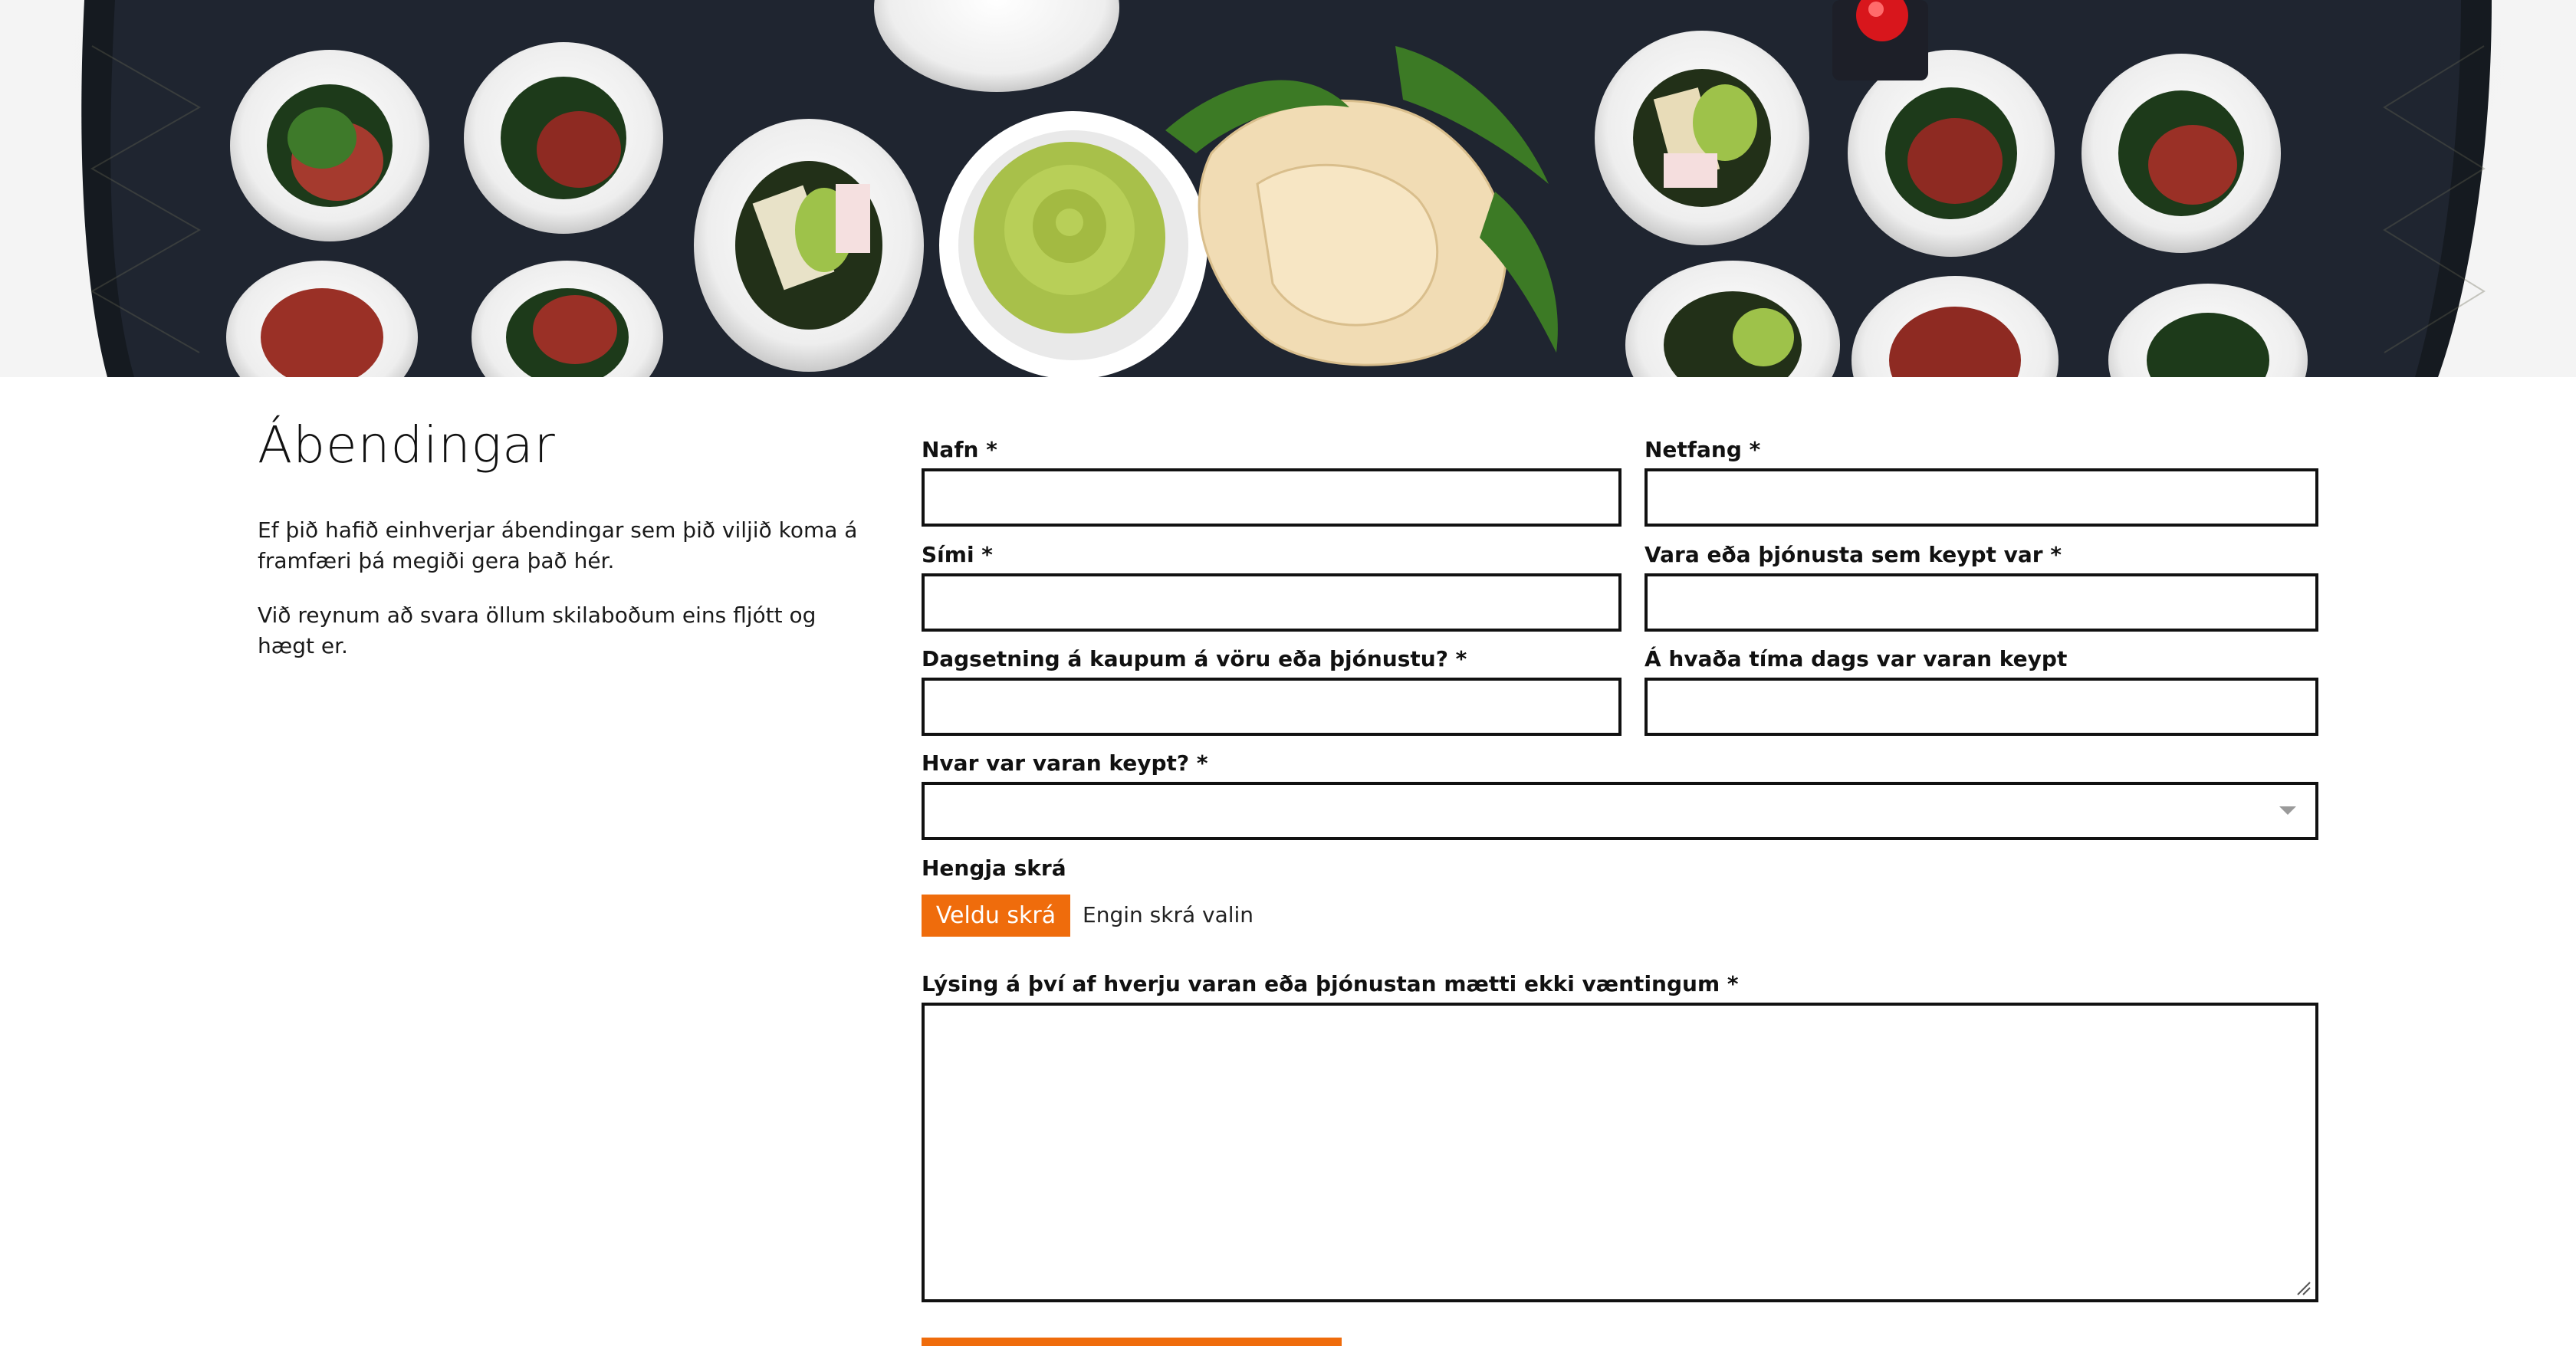 This screenshot has width=2576, height=1346. Describe the element at coordinates (1272, 707) in the screenshot. I see `purchase-date-field` at that location.